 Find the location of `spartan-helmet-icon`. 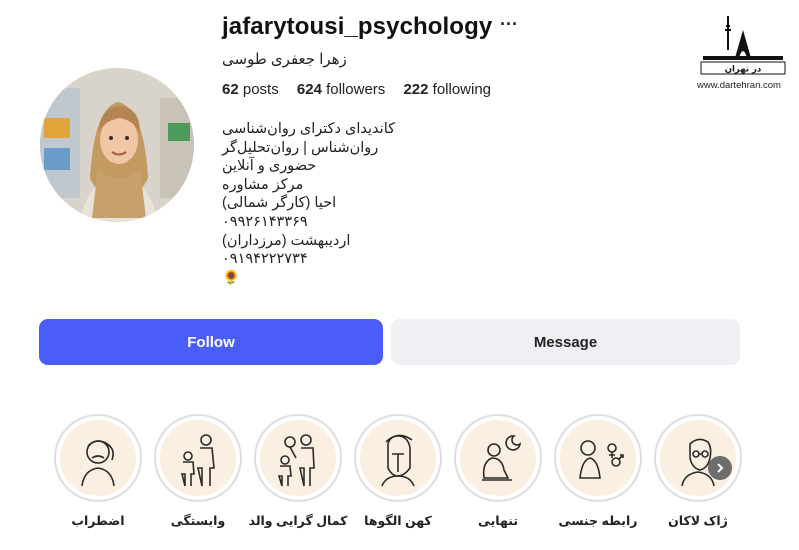

spartan-helmet-icon is located at coordinates (398, 460).